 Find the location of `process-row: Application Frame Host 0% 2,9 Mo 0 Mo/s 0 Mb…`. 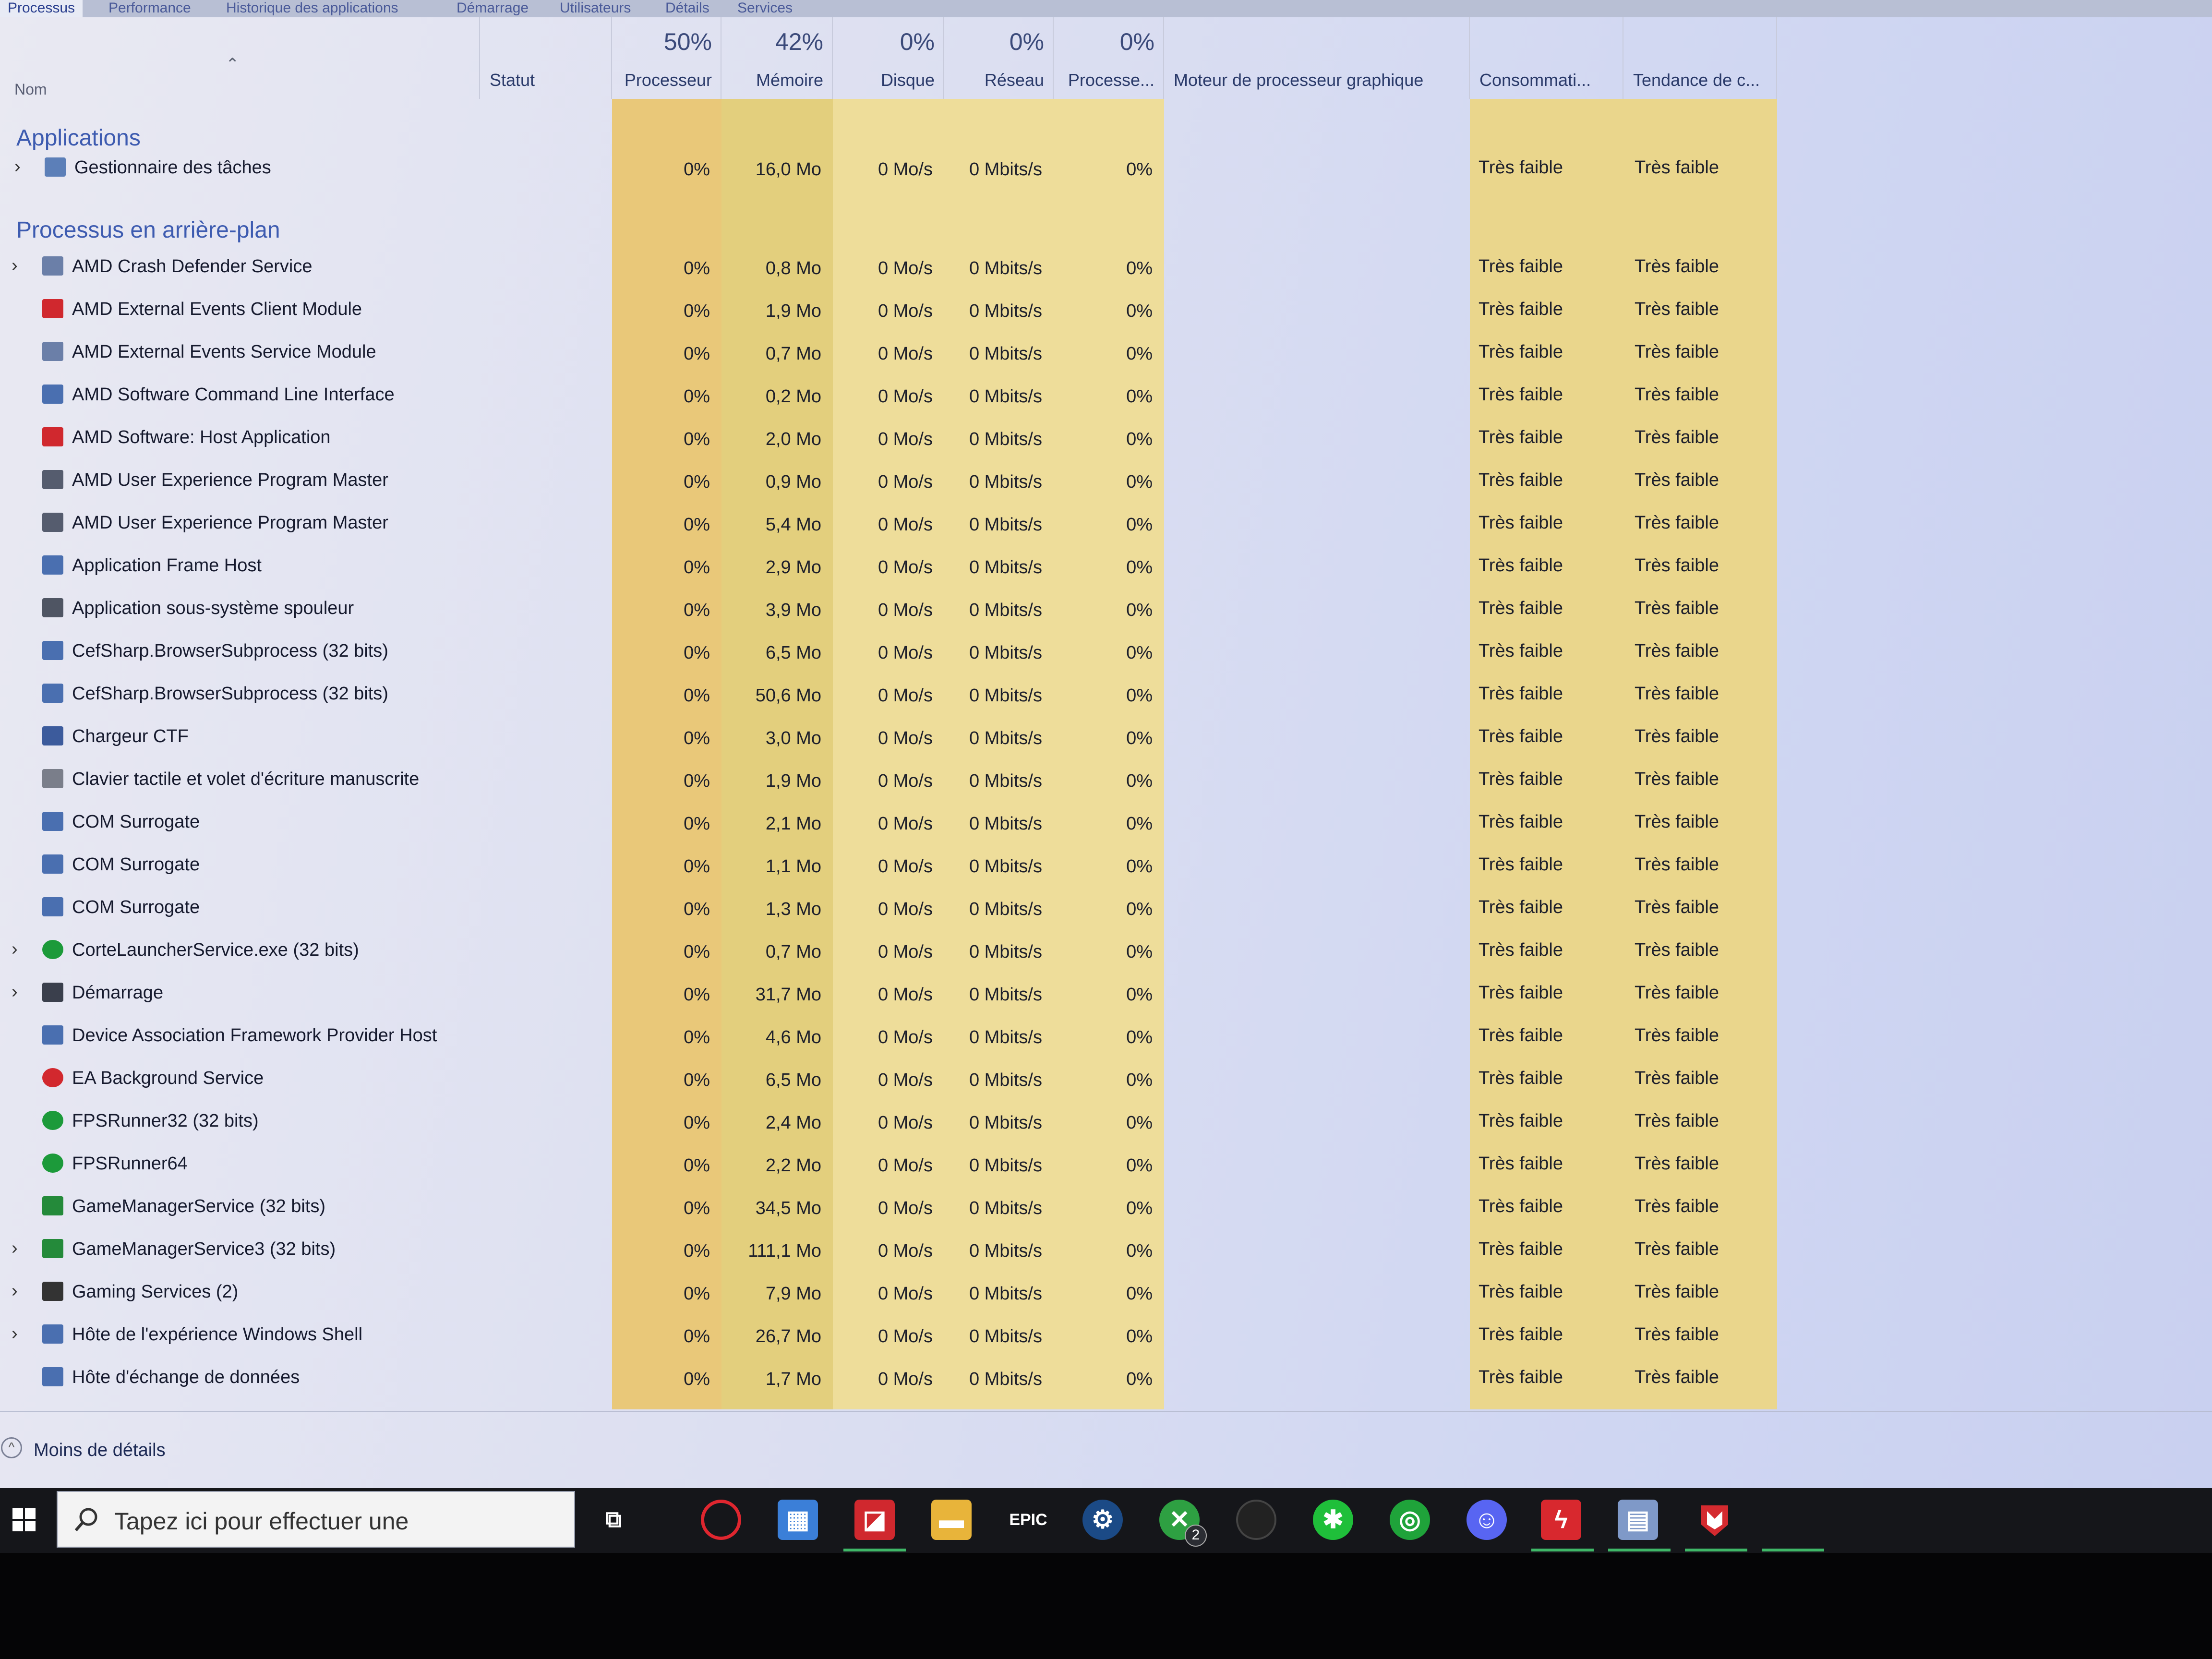

process-row: Application Frame Host 0% 2,9 Mo 0 Mo/s 0 Mb… is located at coordinates (898, 568).